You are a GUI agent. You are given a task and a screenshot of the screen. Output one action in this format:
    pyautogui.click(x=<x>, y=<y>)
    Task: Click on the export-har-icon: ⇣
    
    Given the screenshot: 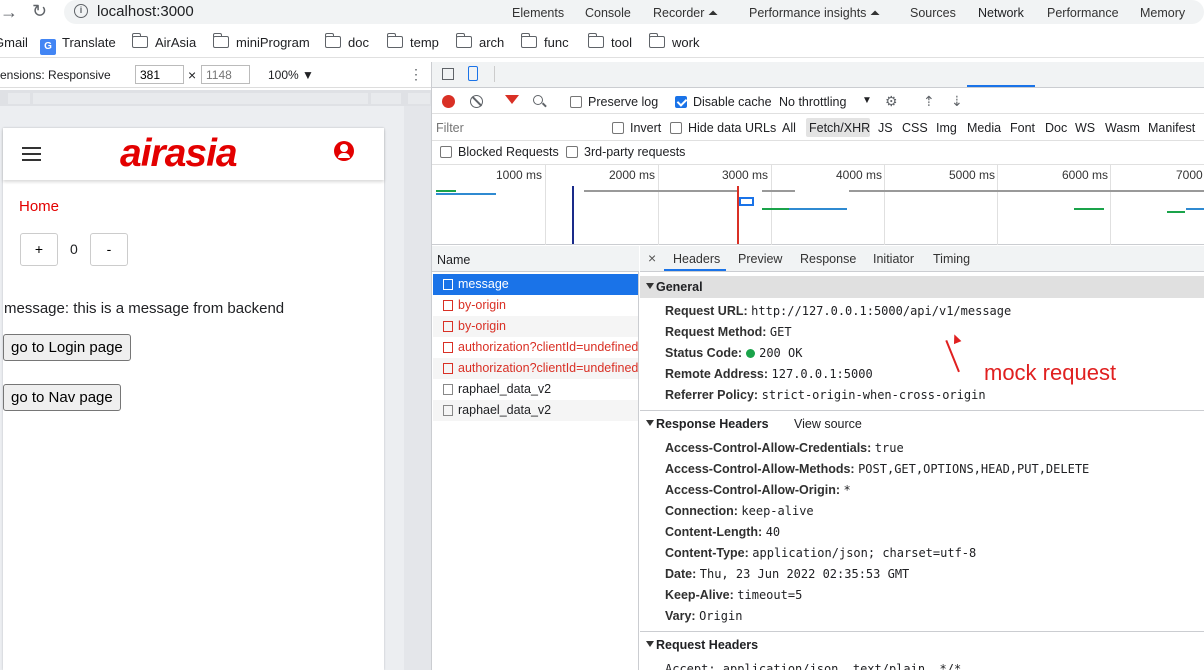 What is the action you would take?
    pyautogui.click(x=957, y=101)
    